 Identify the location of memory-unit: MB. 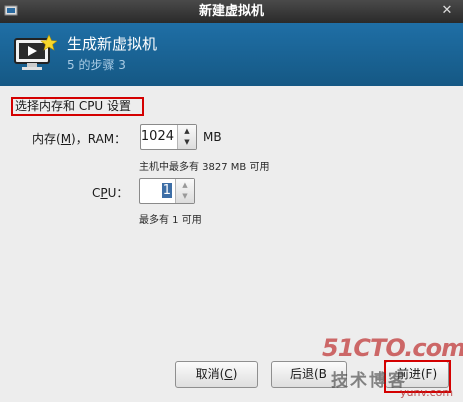
(212, 137).